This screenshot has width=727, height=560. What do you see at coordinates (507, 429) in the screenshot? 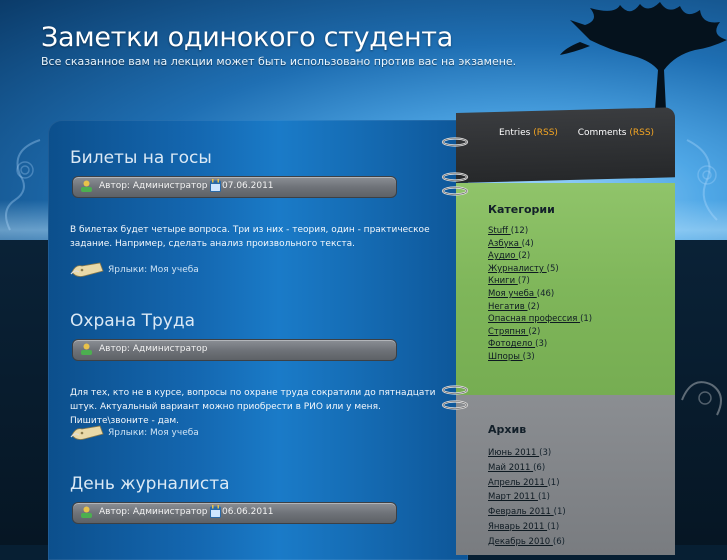
I see `archive-title: Архив` at bounding box center [507, 429].